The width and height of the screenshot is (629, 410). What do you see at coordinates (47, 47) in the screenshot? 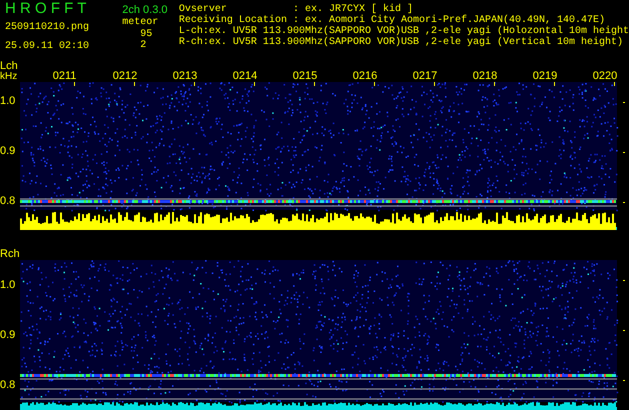
I see `date-time: 25.09.11 02:10` at bounding box center [47, 47].